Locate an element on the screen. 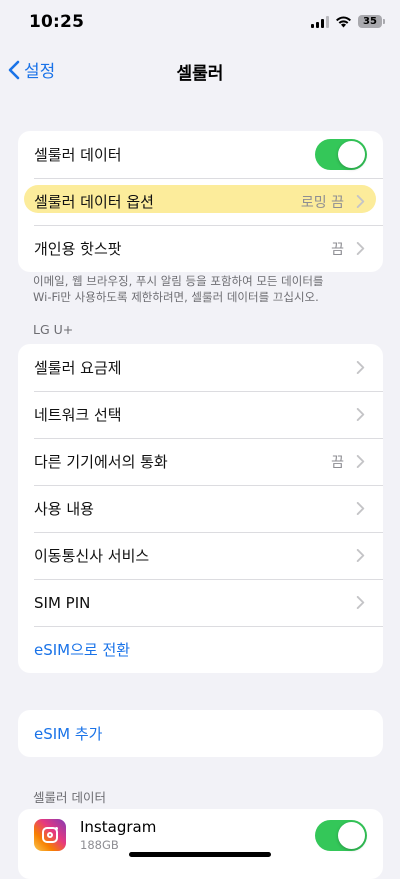 This screenshot has height=879, width=400. page-title: 셀룰러 is located at coordinates (200, 74).